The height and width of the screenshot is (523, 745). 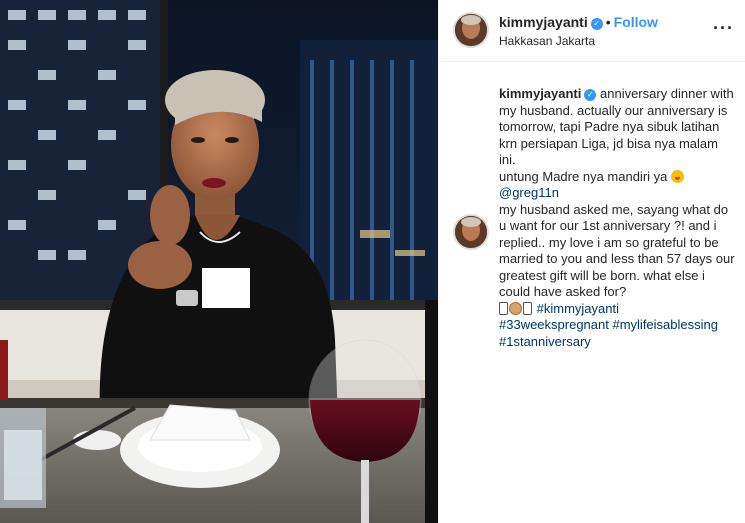 I want to click on avatar-image, so click(x=471, y=30).